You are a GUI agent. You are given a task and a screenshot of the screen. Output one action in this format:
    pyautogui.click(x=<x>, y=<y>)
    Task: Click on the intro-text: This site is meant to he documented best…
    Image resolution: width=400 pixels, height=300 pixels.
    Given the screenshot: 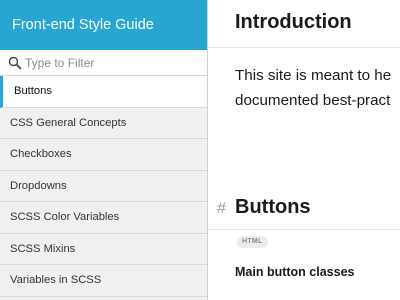 What is the action you would take?
    pyautogui.click(x=317, y=88)
    